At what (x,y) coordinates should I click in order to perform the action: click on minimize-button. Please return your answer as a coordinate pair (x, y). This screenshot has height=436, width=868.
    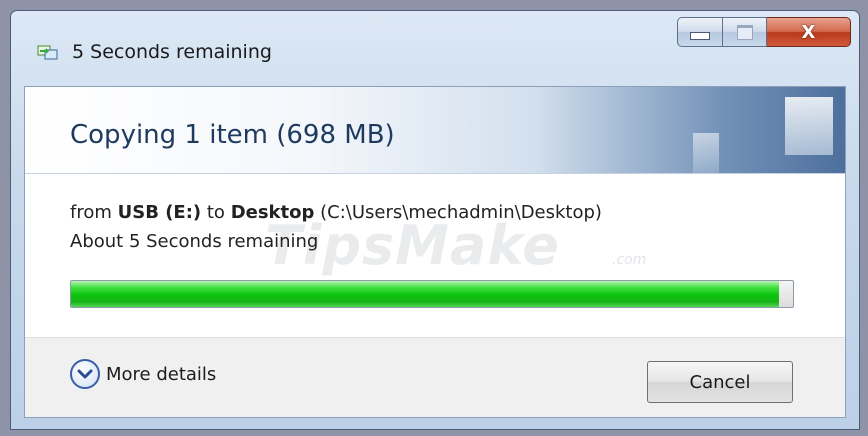
    Looking at the image, I should click on (700, 32).